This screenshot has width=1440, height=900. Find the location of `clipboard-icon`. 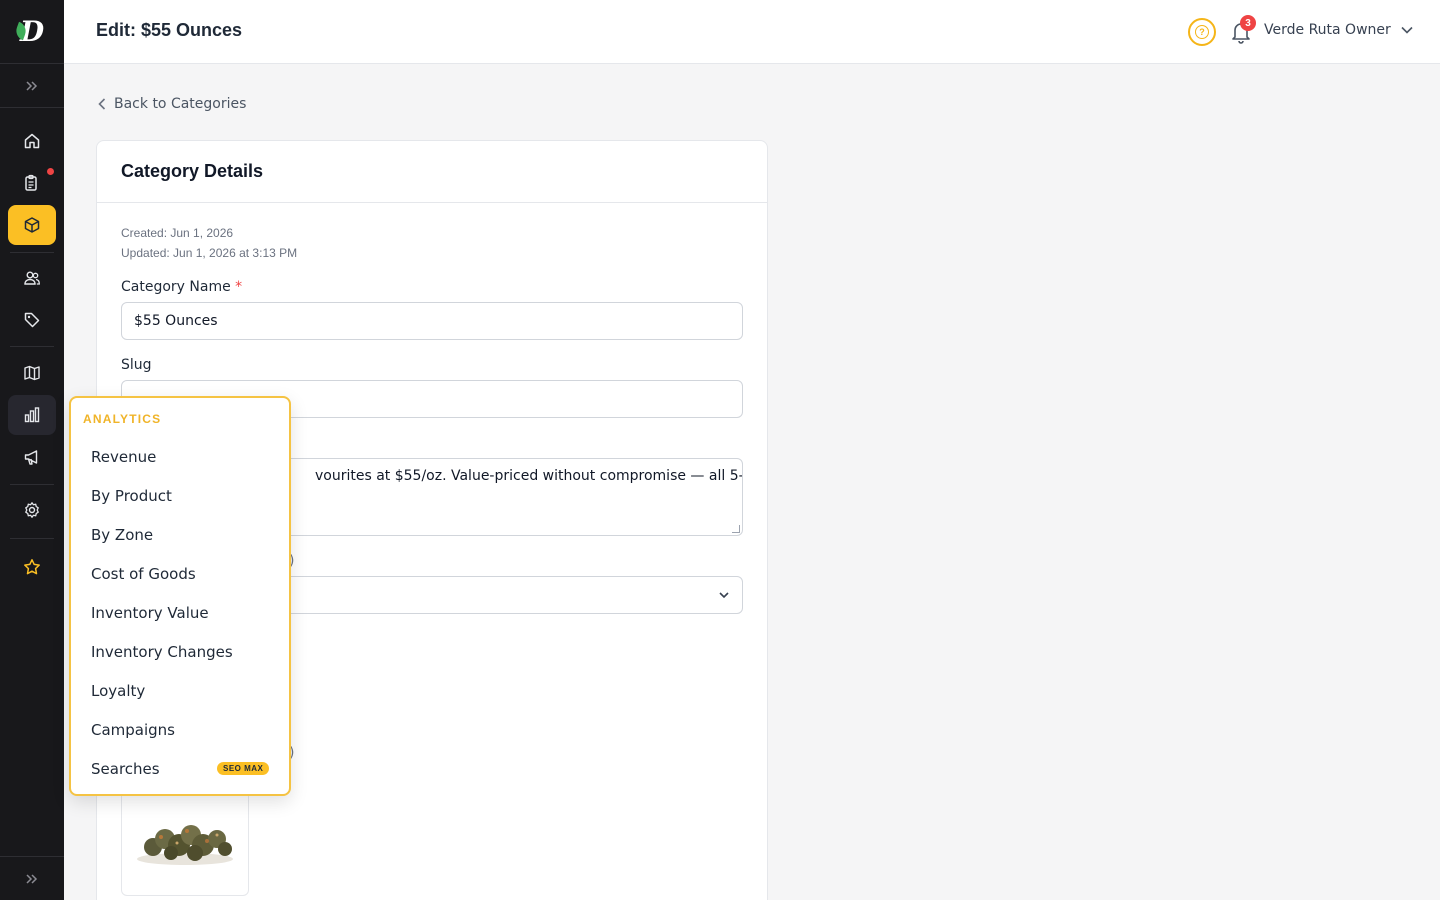

clipboard-icon is located at coordinates (31, 182).